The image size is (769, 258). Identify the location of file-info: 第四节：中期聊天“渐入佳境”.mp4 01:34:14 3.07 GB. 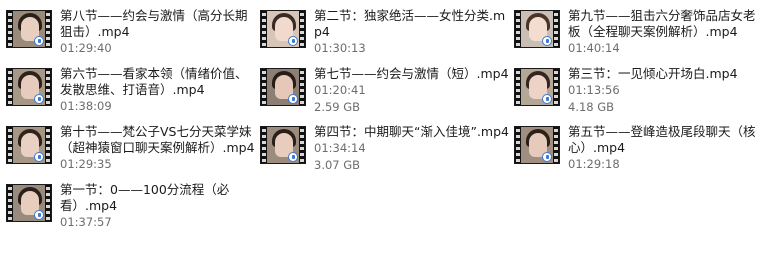
(412, 149).